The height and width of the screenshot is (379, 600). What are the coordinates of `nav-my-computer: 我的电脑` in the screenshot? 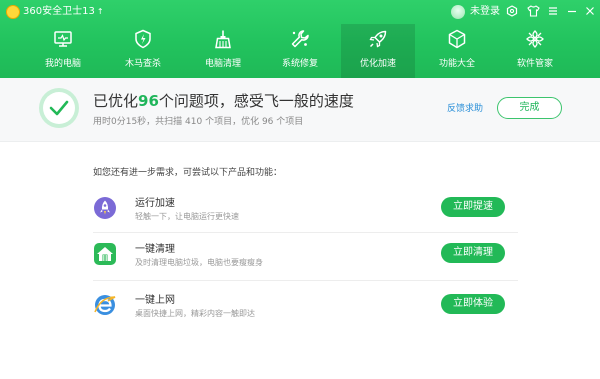 It's located at (63, 51).